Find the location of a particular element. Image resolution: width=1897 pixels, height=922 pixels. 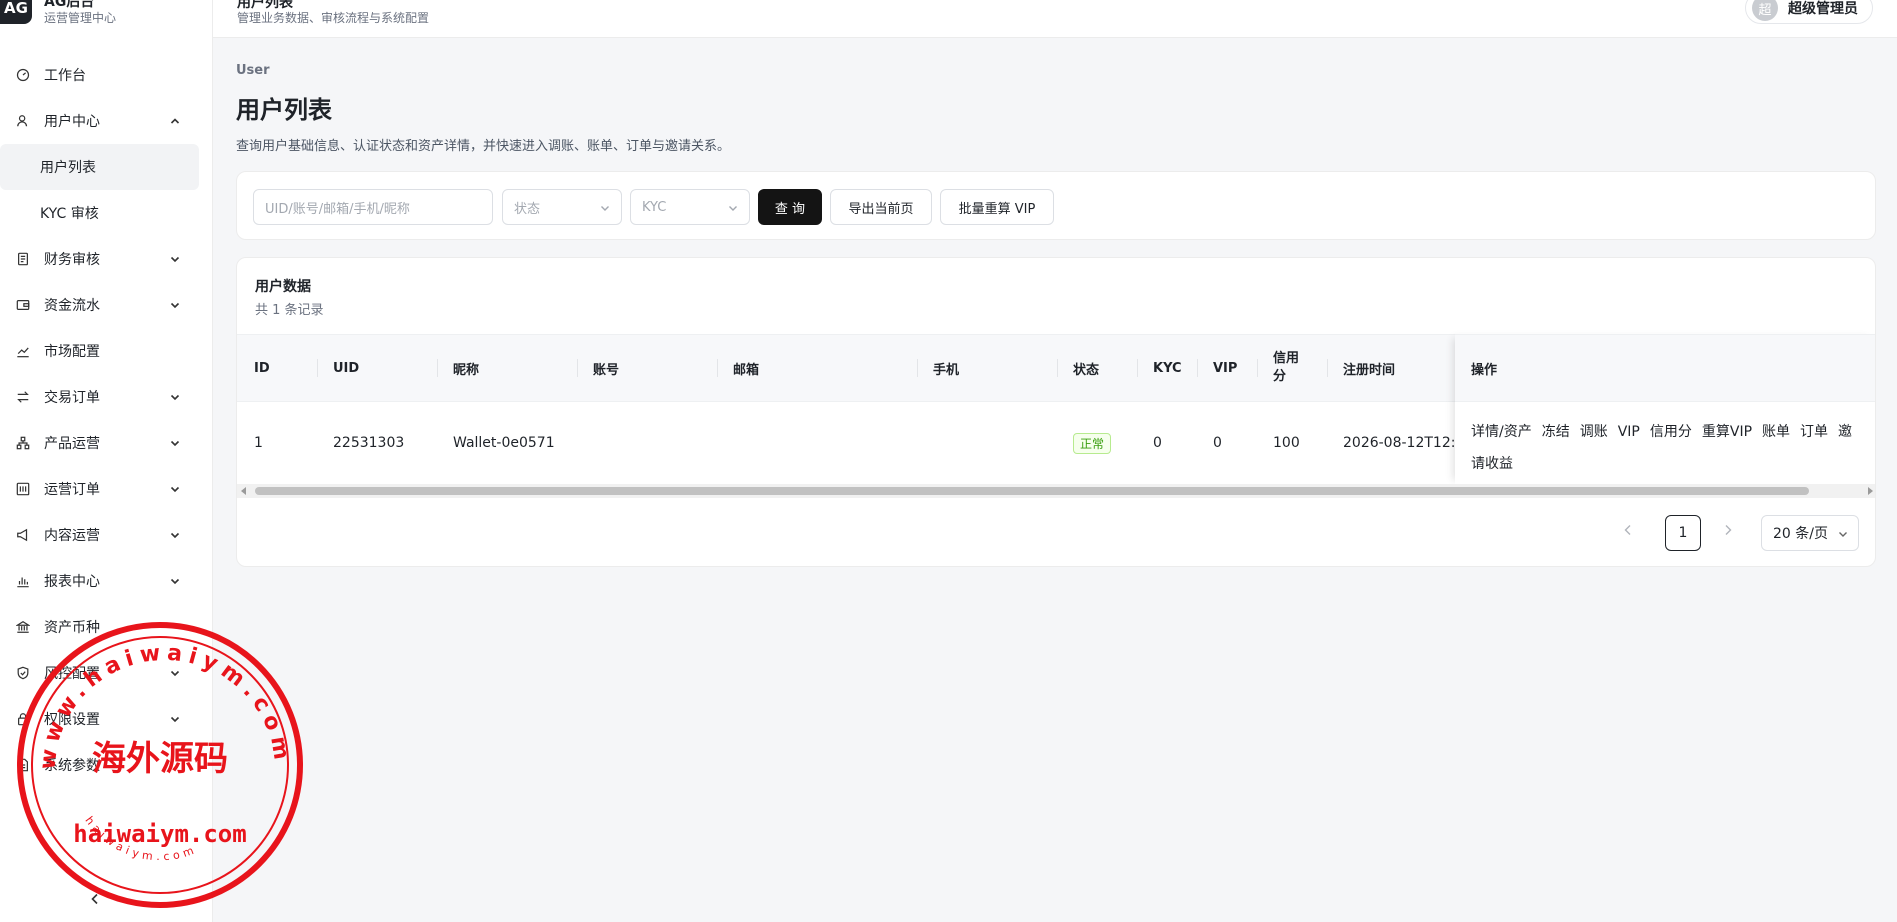

next-page-icon is located at coordinates (1728, 530).